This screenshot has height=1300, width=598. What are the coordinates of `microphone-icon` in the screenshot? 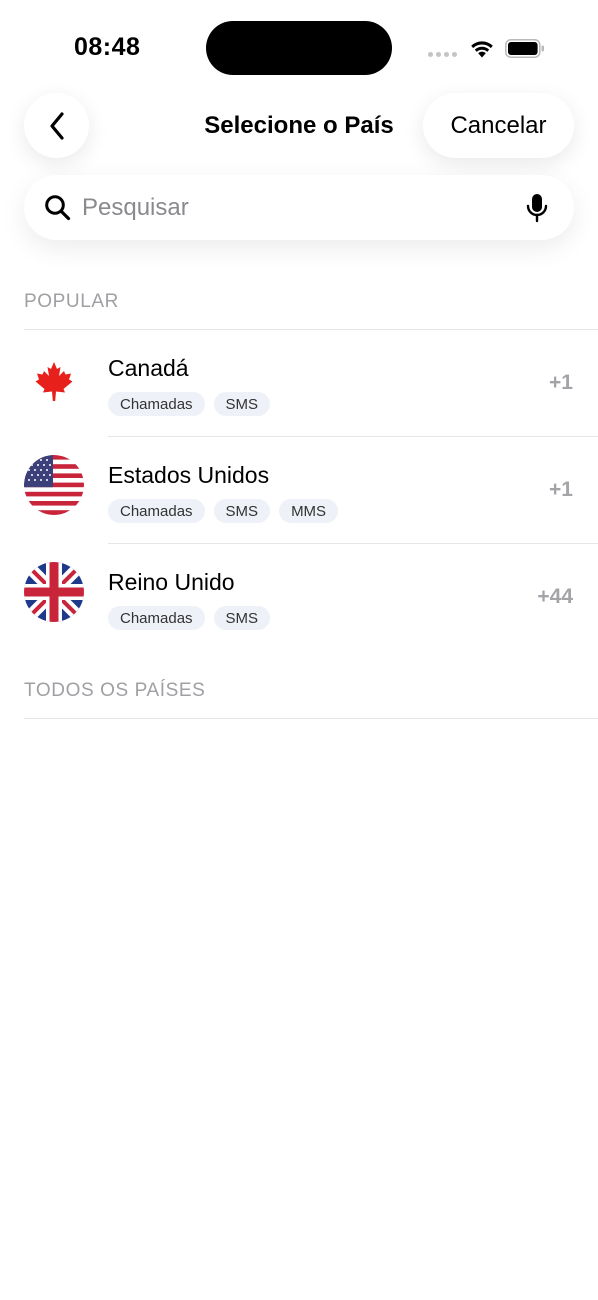 It's located at (537, 208).